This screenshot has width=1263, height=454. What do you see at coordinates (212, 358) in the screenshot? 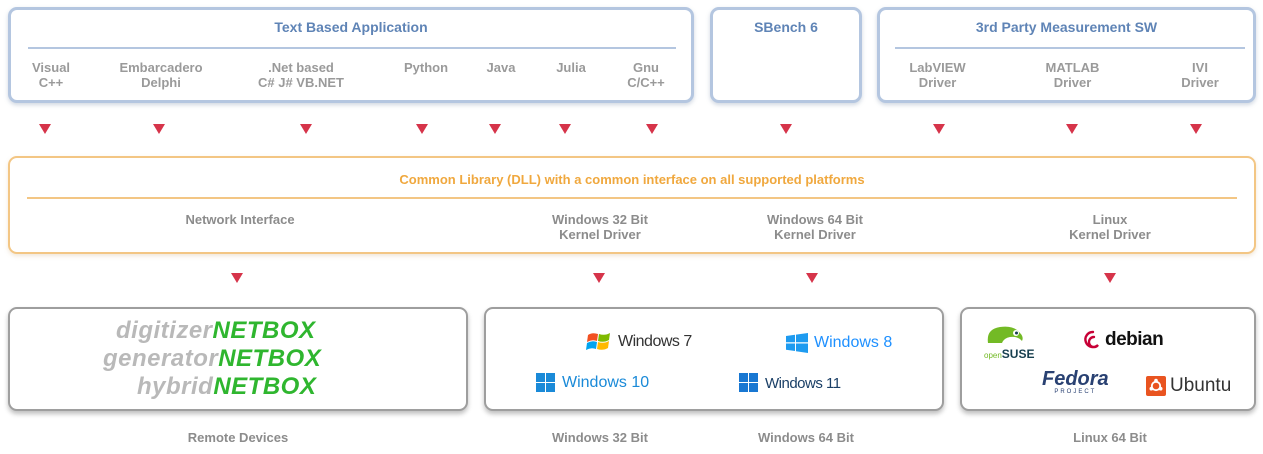
I see `generator-netbox: generatorNETBOX` at bounding box center [212, 358].